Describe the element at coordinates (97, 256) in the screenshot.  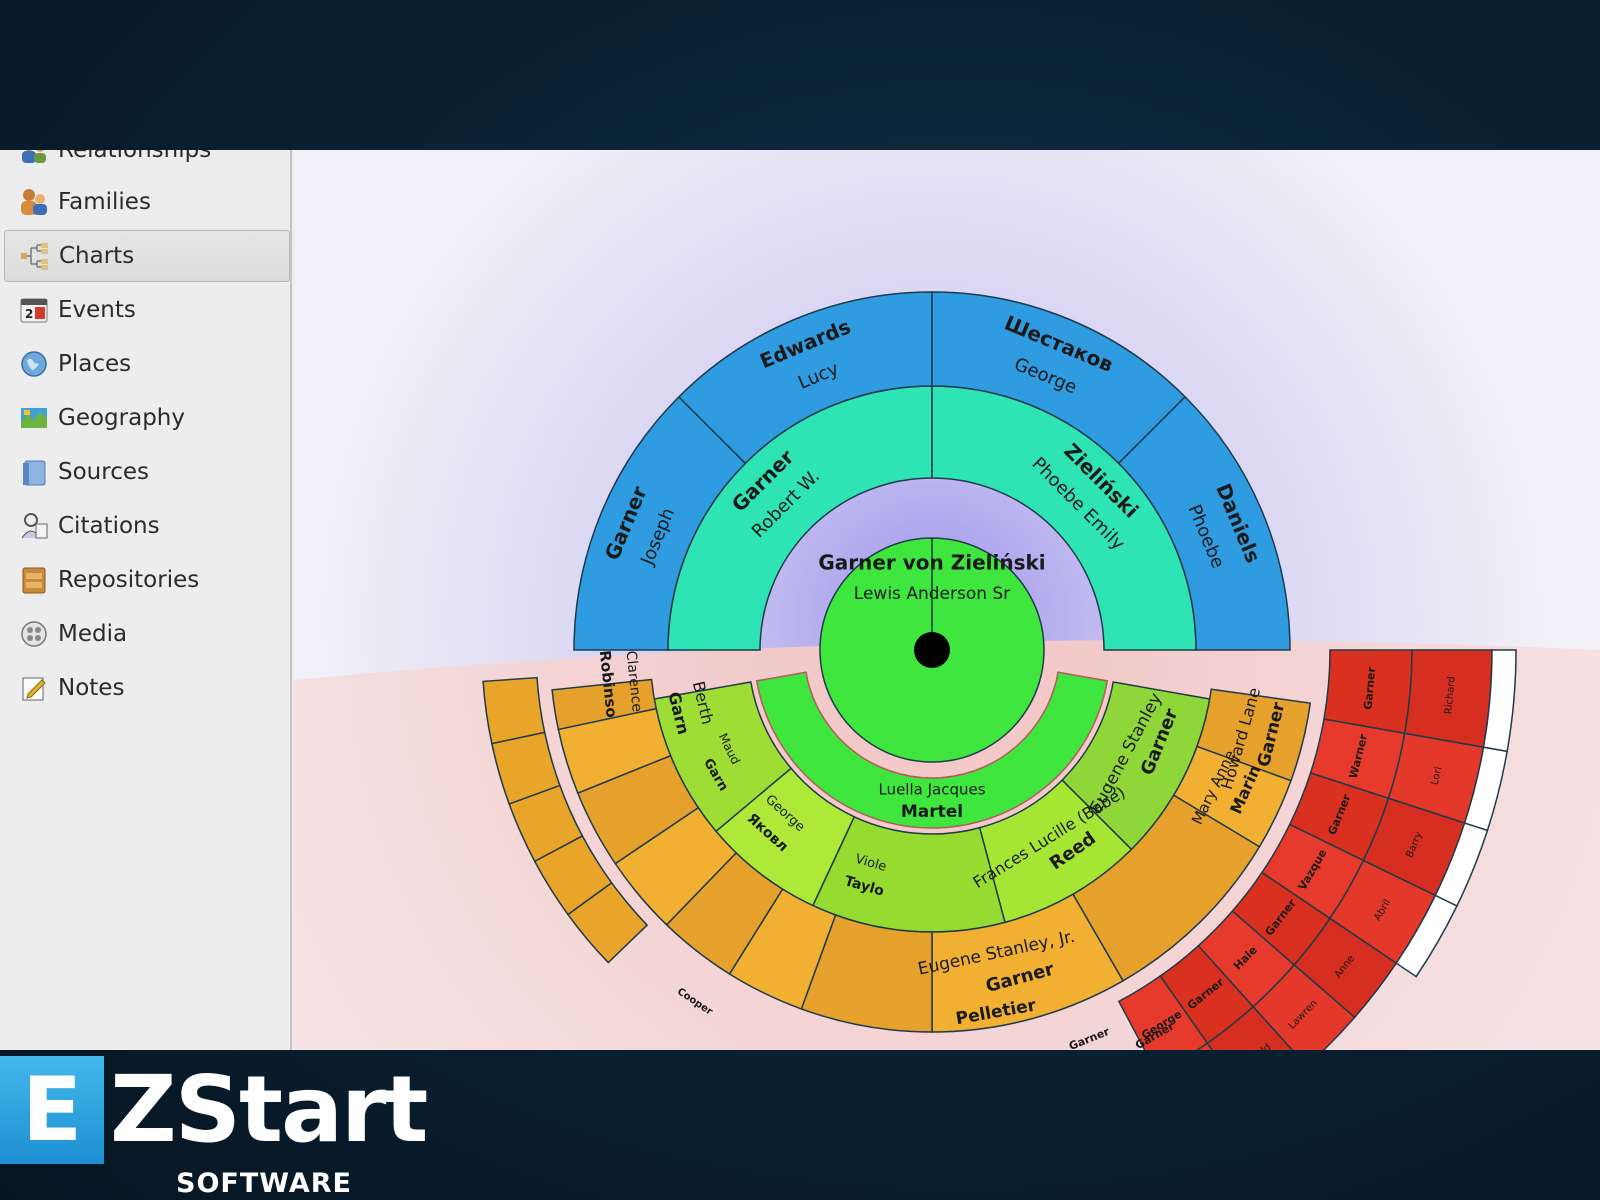
I see `sidebar-item-label: Charts` at that location.